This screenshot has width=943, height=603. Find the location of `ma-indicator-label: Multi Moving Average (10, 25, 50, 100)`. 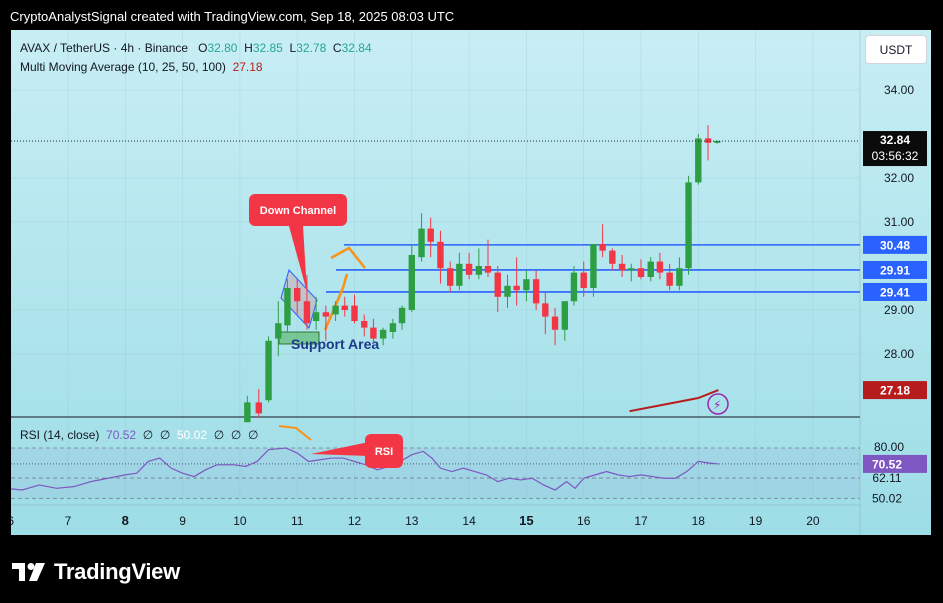

ma-indicator-label: Multi Moving Average (10, 25, 50, 100) is located at coordinates (123, 67).